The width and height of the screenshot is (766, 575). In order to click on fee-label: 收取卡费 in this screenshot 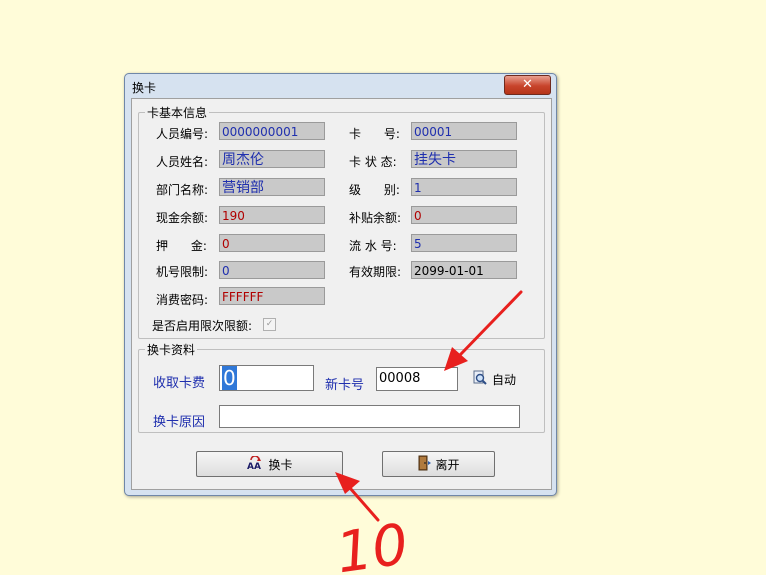, I will do `click(179, 383)`.